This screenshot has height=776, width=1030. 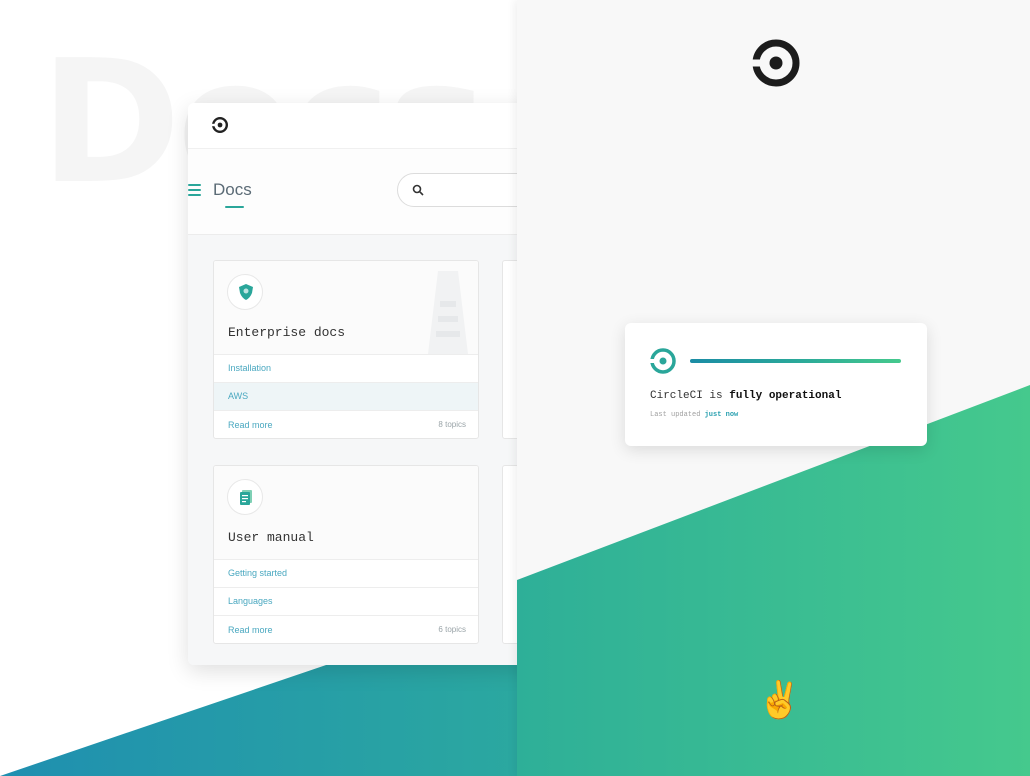 I want to click on peace-emoji: ✌️, so click(x=779, y=699).